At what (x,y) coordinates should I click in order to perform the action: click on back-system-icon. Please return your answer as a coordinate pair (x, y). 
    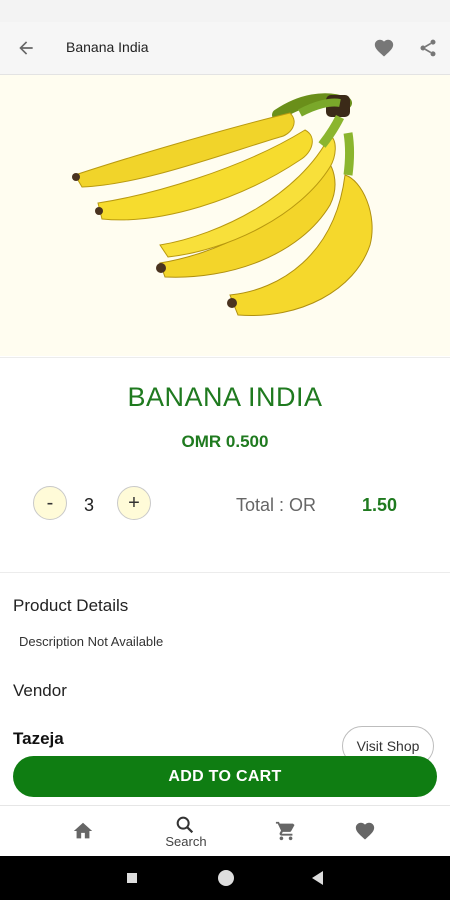
    Looking at the image, I should click on (317, 878).